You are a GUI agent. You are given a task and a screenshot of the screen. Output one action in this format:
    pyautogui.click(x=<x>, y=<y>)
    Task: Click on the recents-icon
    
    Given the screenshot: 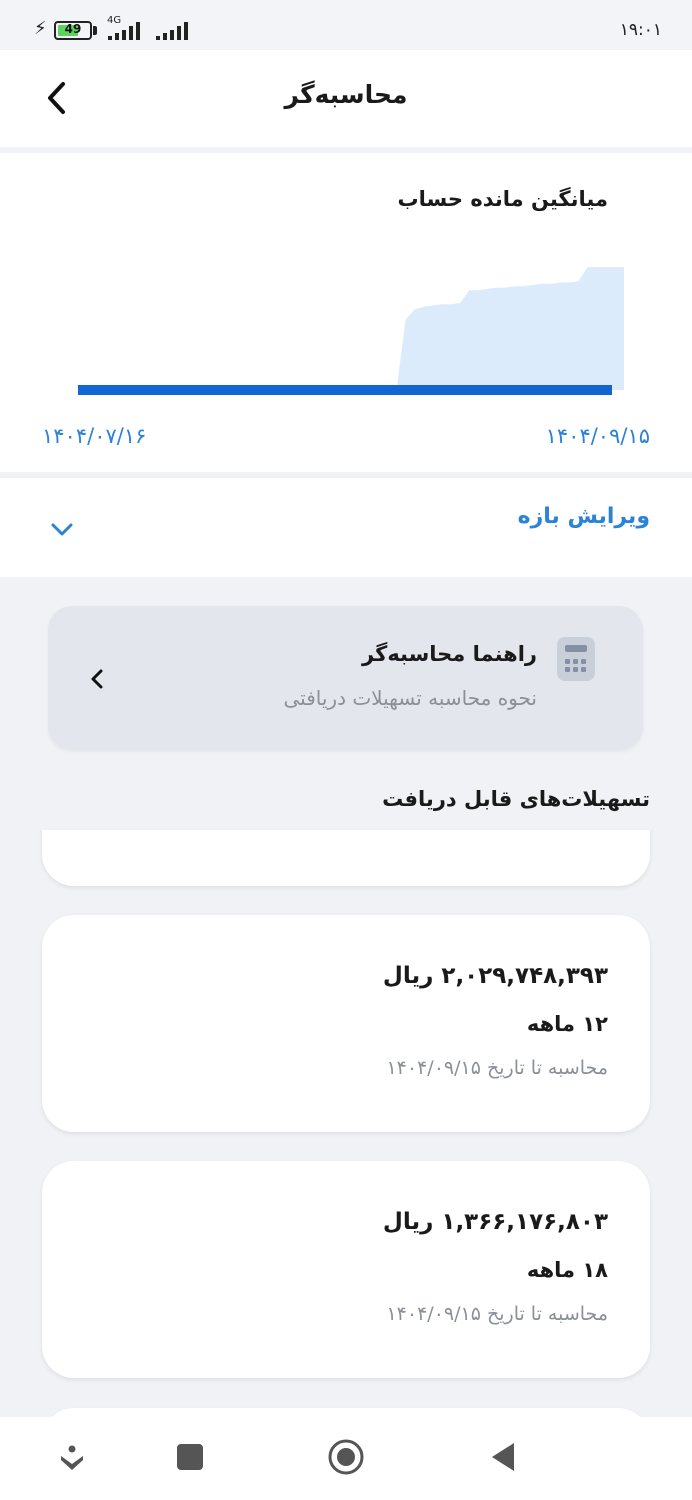 What is the action you would take?
    pyautogui.click(x=190, y=1457)
    